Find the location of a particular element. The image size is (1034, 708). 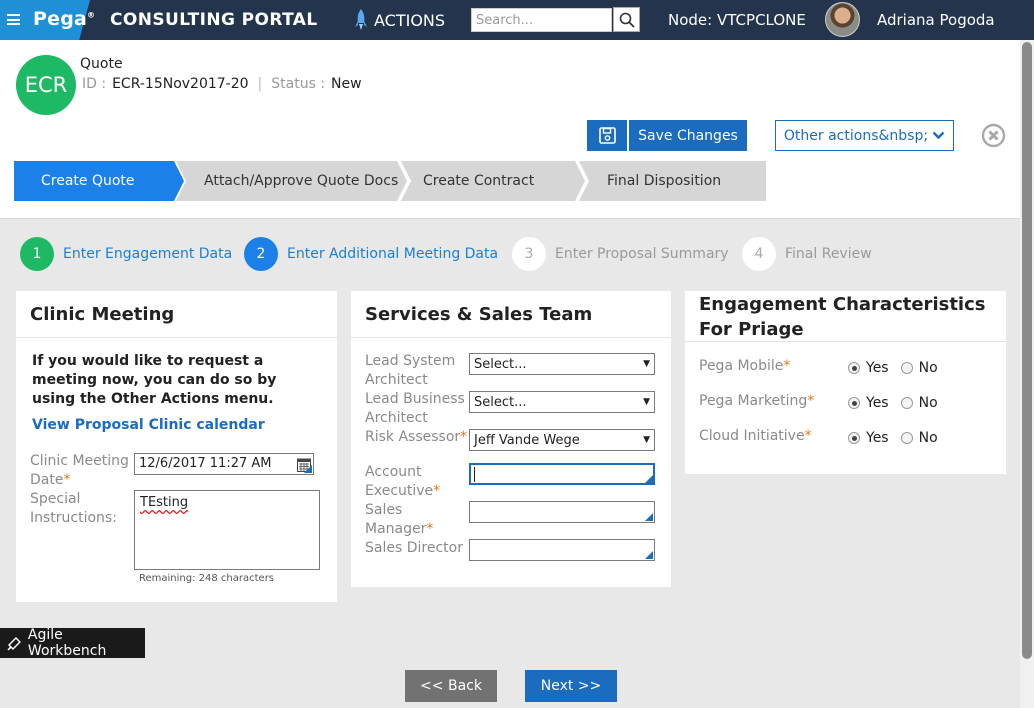

search-input is located at coordinates (541, 20).